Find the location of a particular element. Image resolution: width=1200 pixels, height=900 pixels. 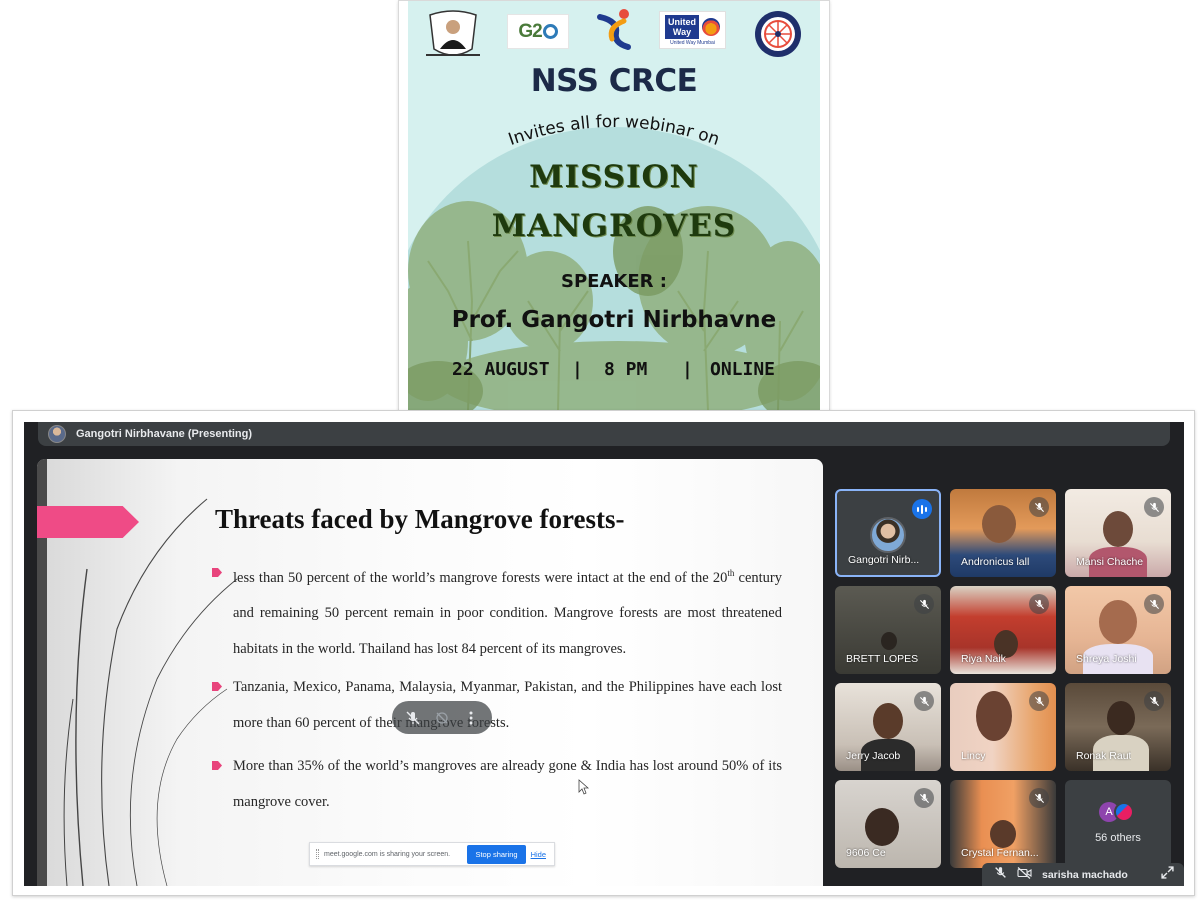

participant-tile: Andronicus lall is located at coordinates (1003, 533).